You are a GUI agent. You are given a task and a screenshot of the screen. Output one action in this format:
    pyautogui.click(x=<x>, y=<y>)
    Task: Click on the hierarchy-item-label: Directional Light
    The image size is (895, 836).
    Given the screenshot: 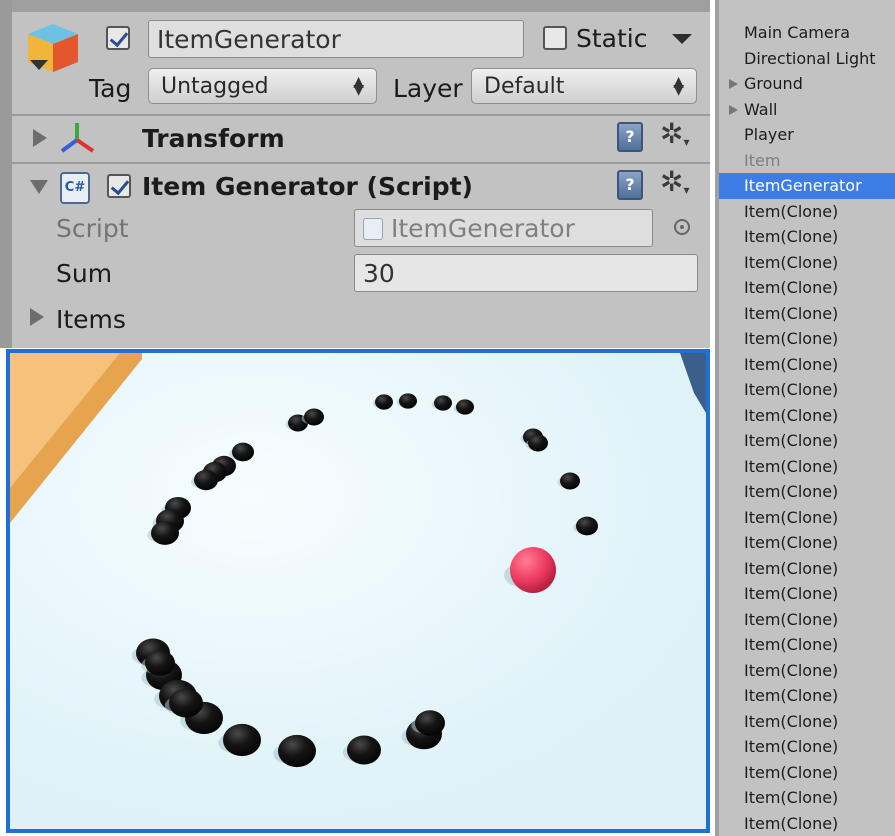 What is the action you would take?
    pyautogui.click(x=810, y=58)
    